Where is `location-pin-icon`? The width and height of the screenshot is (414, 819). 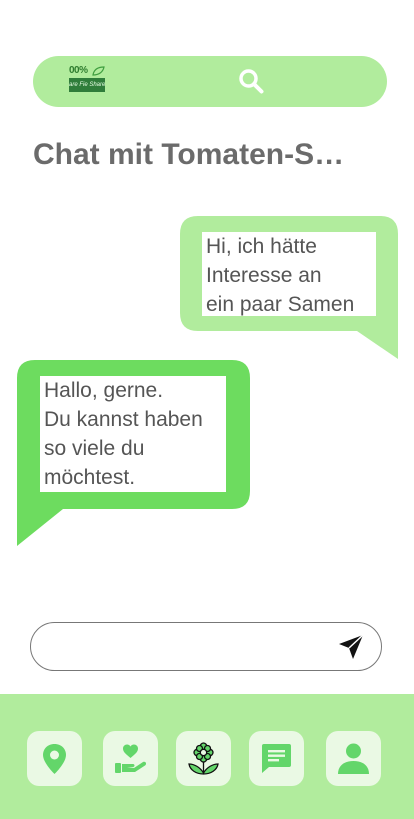
location-pin-icon is located at coordinates (54, 759).